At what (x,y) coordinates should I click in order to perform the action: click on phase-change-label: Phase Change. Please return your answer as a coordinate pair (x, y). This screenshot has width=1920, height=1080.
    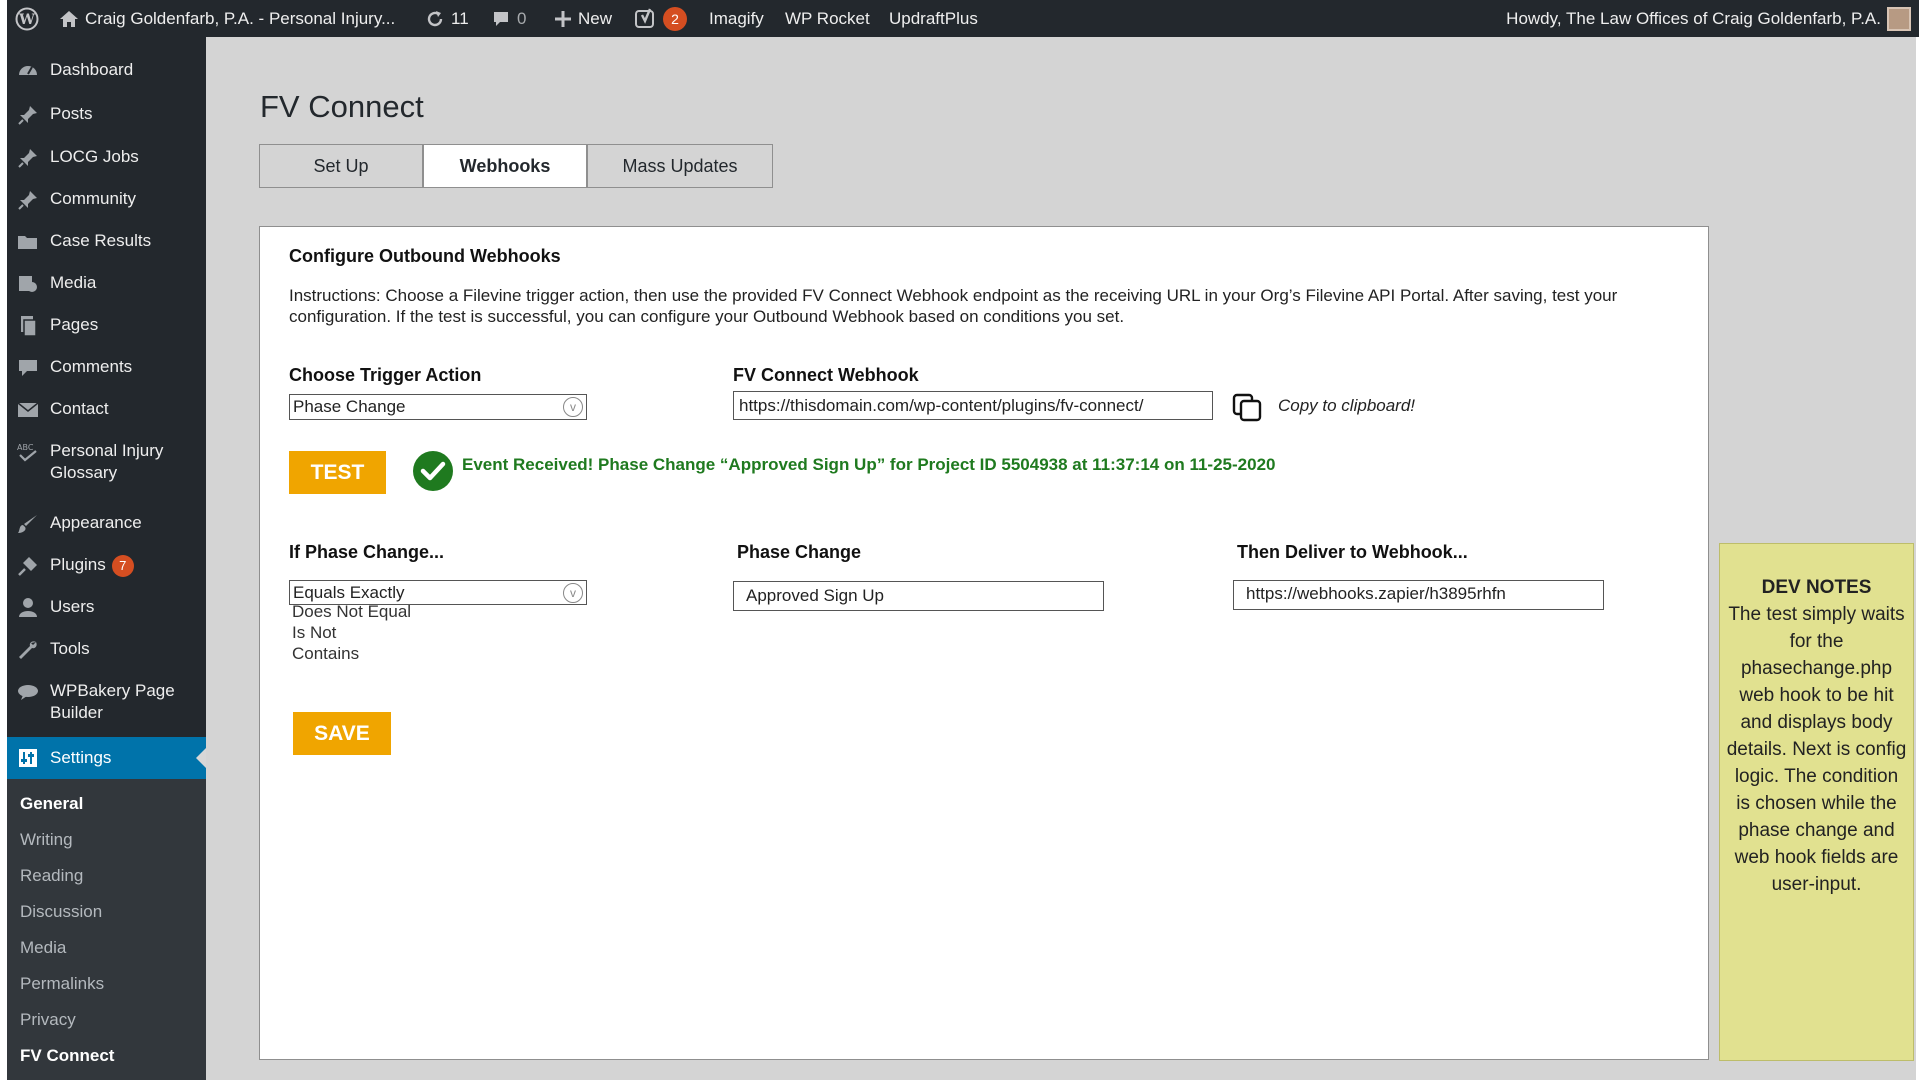
    Looking at the image, I should click on (799, 552).